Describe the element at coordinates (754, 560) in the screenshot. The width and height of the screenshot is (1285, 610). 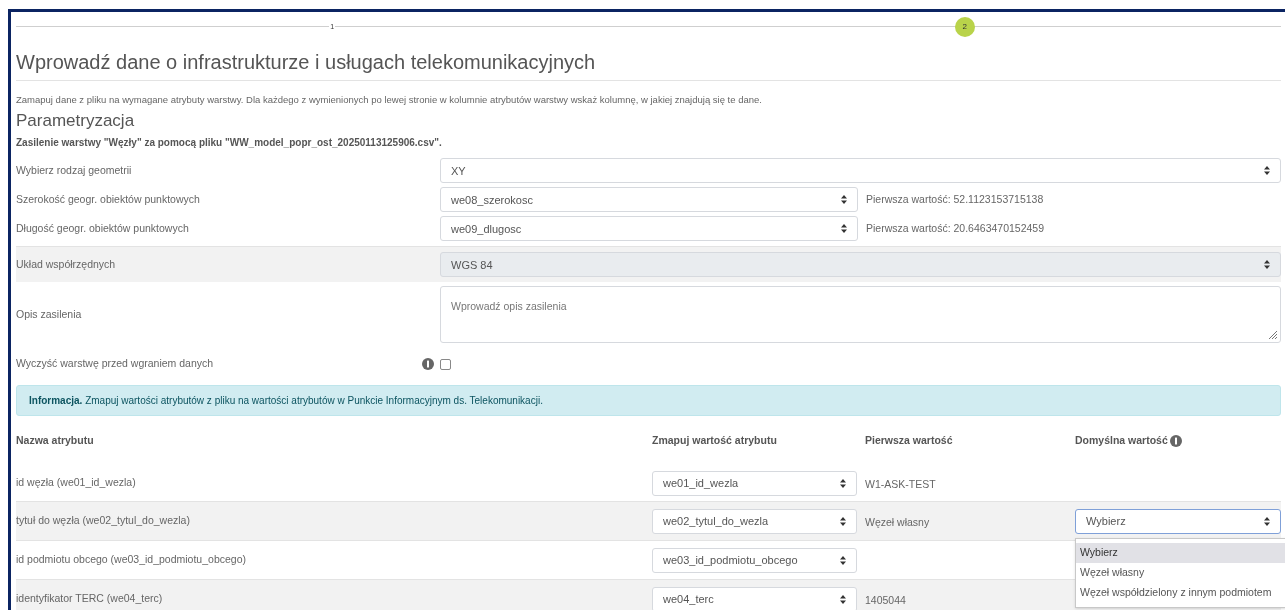
I see `select-field: we03_id_podmiotu_obcego` at that location.